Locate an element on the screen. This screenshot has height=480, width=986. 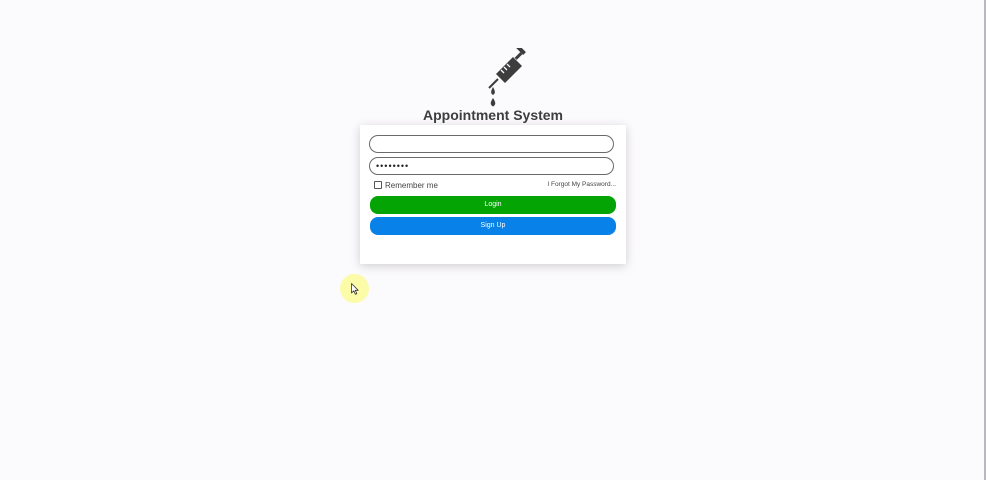
remember-me: Remember me is located at coordinates (406, 185).